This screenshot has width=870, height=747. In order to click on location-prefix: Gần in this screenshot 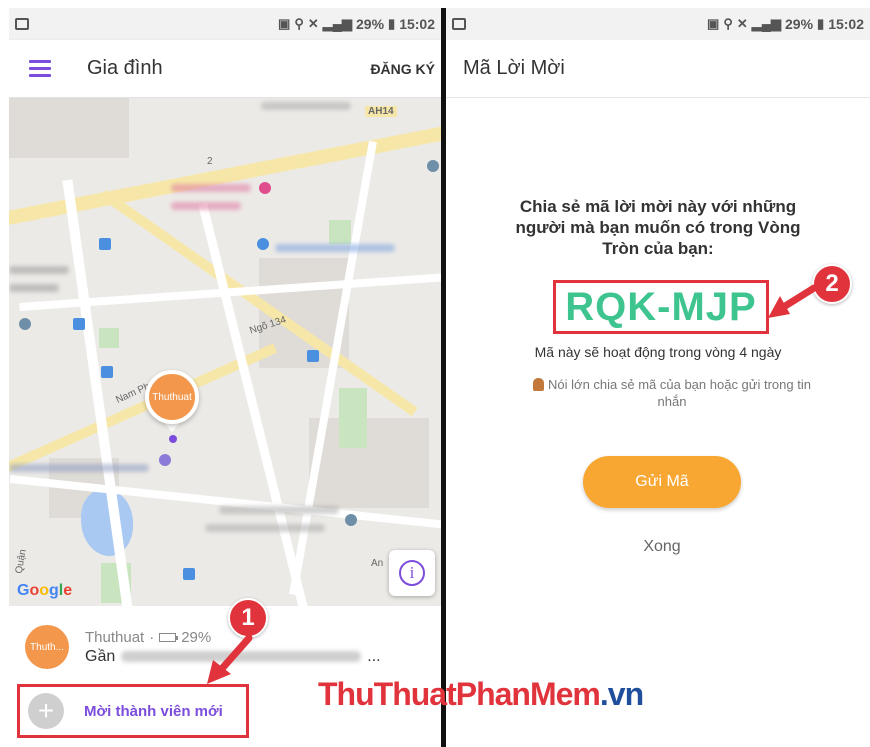, I will do `click(100, 656)`.